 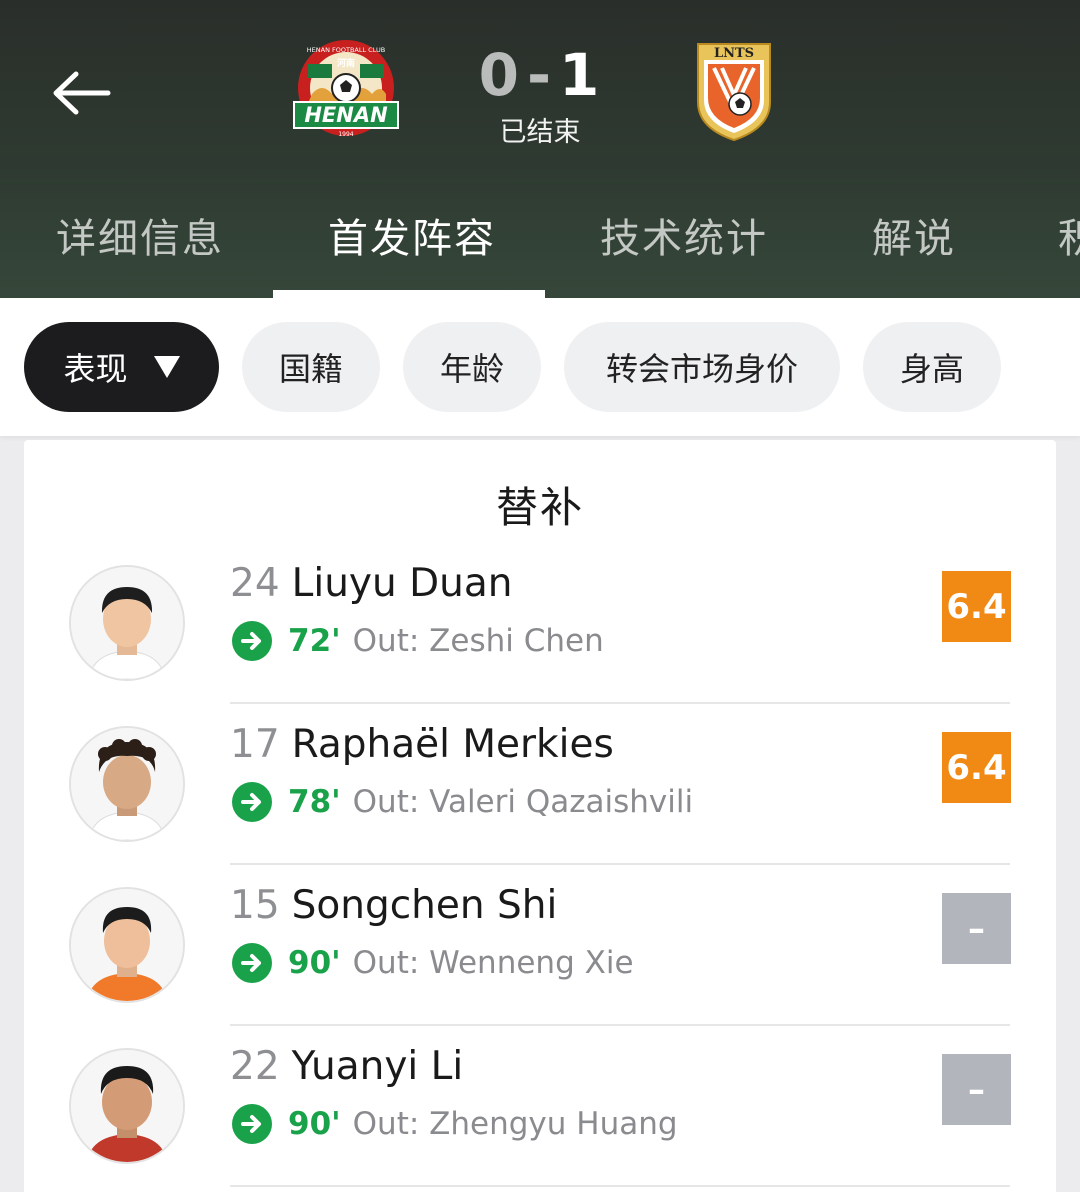 What do you see at coordinates (540, 132) in the screenshot?
I see `match-status: 已结束` at bounding box center [540, 132].